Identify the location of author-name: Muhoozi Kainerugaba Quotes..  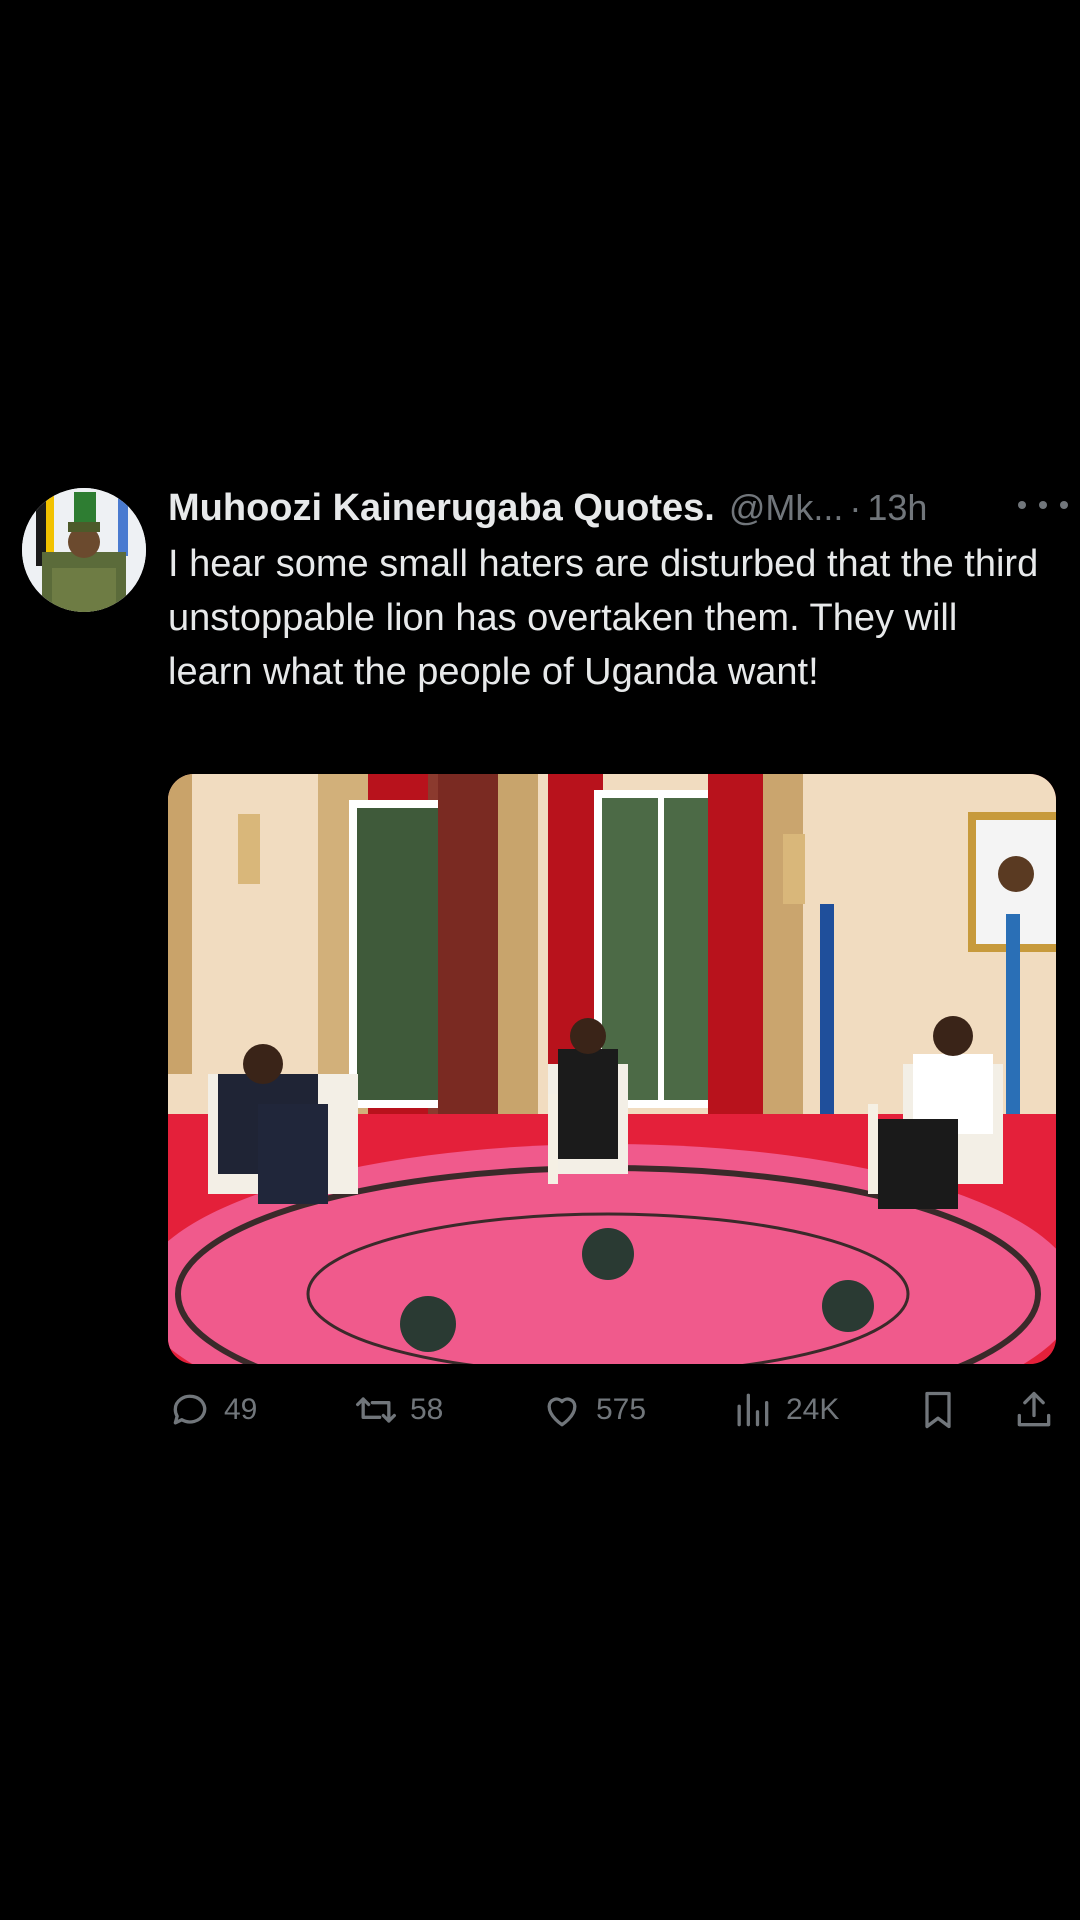
(441, 508).